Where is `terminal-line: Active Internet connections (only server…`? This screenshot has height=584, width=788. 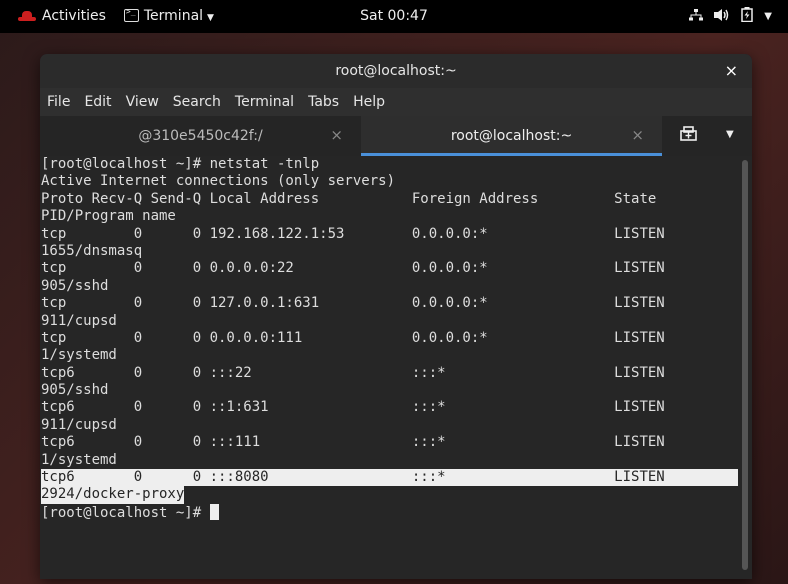
terminal-line: Active Internet connections (only server… is located at coordinates (218, 181).